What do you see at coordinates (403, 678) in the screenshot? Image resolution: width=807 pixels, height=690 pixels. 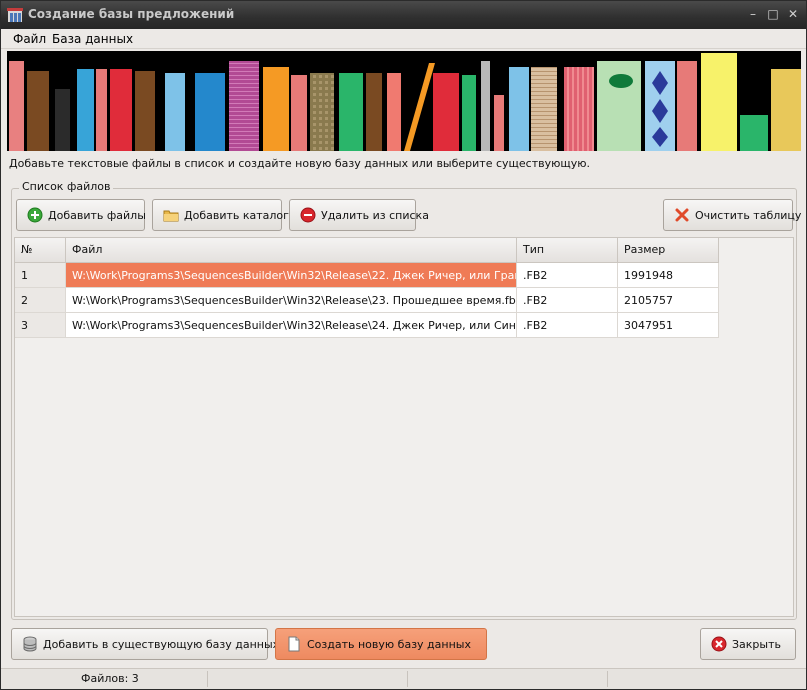 I see `status-bar: Файлов: 3` at bounding box center [403, 678].